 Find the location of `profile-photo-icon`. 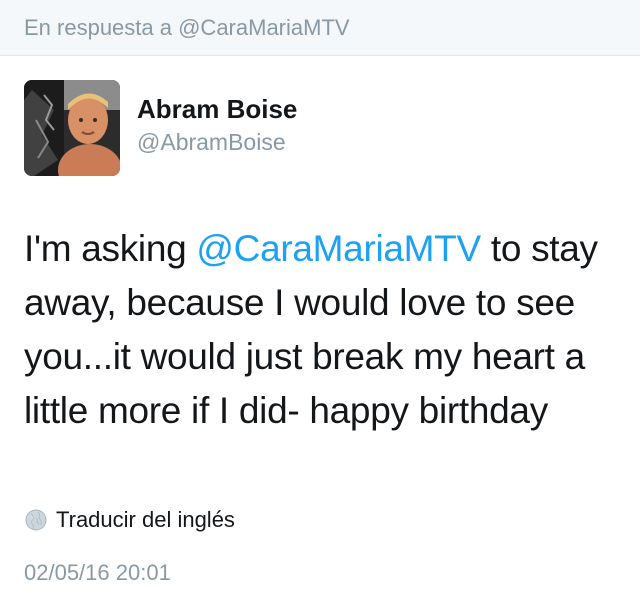

profile-photo-icon is located at coordinates (72, 128).